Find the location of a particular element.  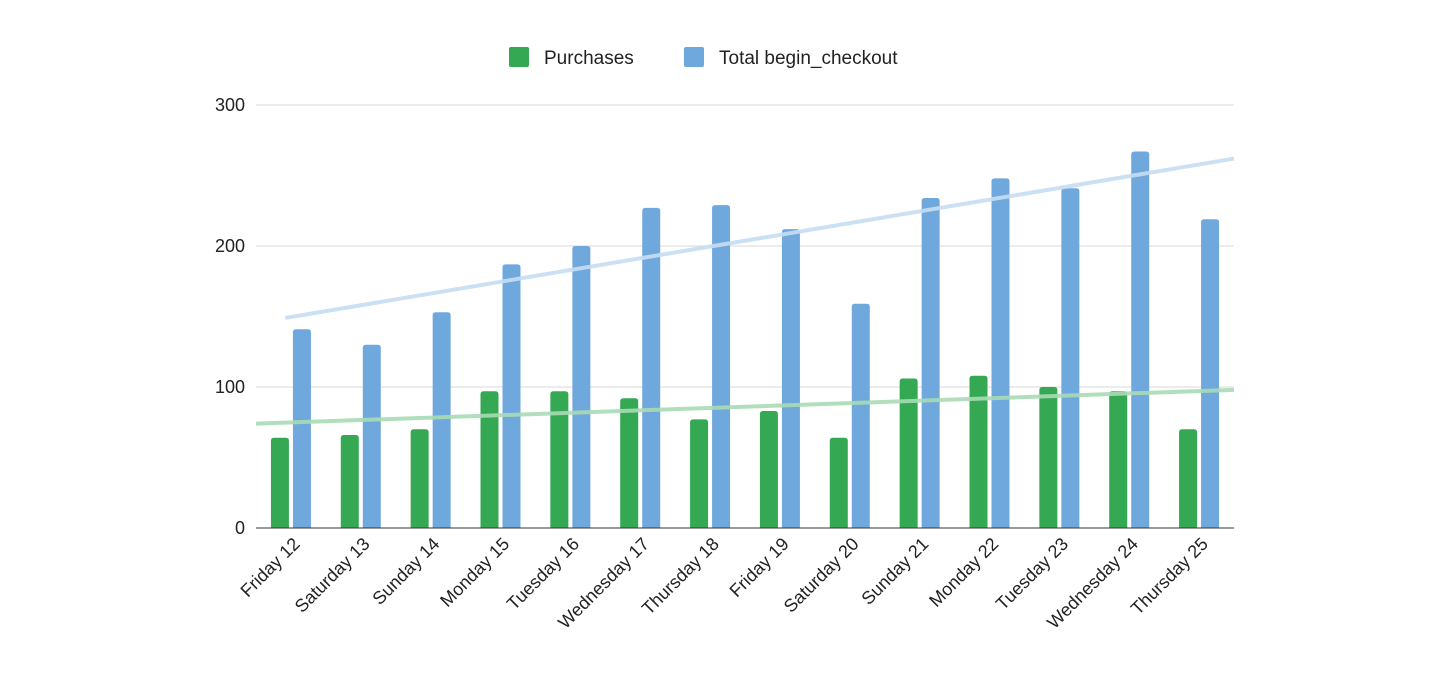

y-tick-label: 200 is located at coordinates (230, 246).